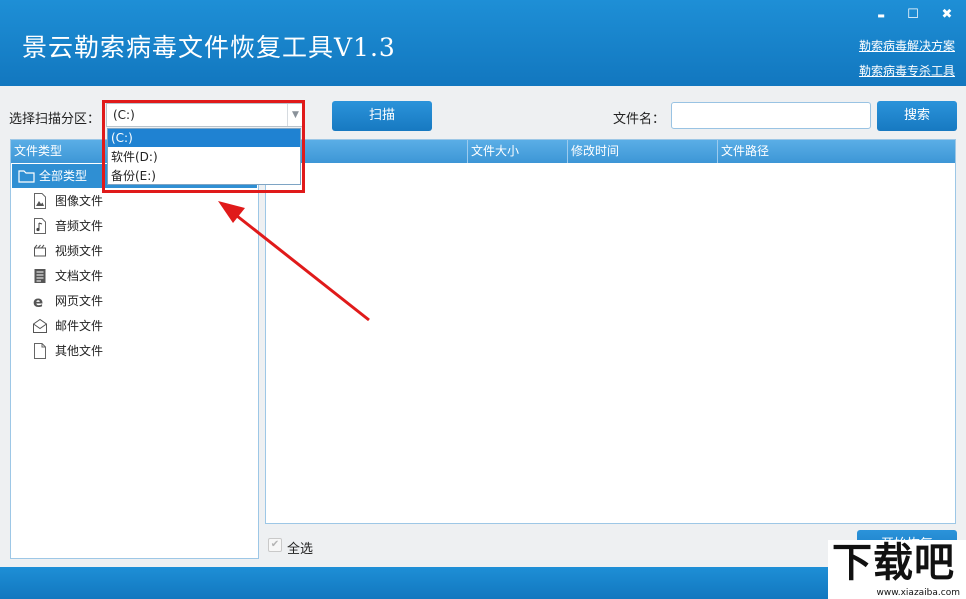 The image size is (966, 599). Describe the element at coordinates (26, 176) in the screenshot. I see `folder-icon` at that location.